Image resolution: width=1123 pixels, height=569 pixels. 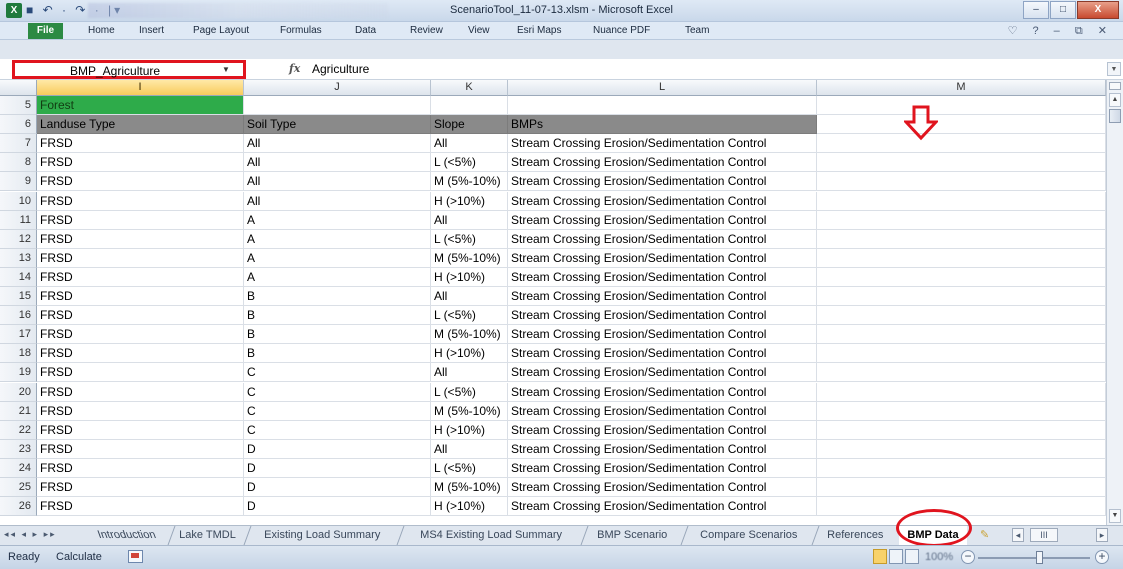 What do you see at coordinates (140, 88) in the screenshot?
I see `column-header-i: I` at bounding box center [140, 88].